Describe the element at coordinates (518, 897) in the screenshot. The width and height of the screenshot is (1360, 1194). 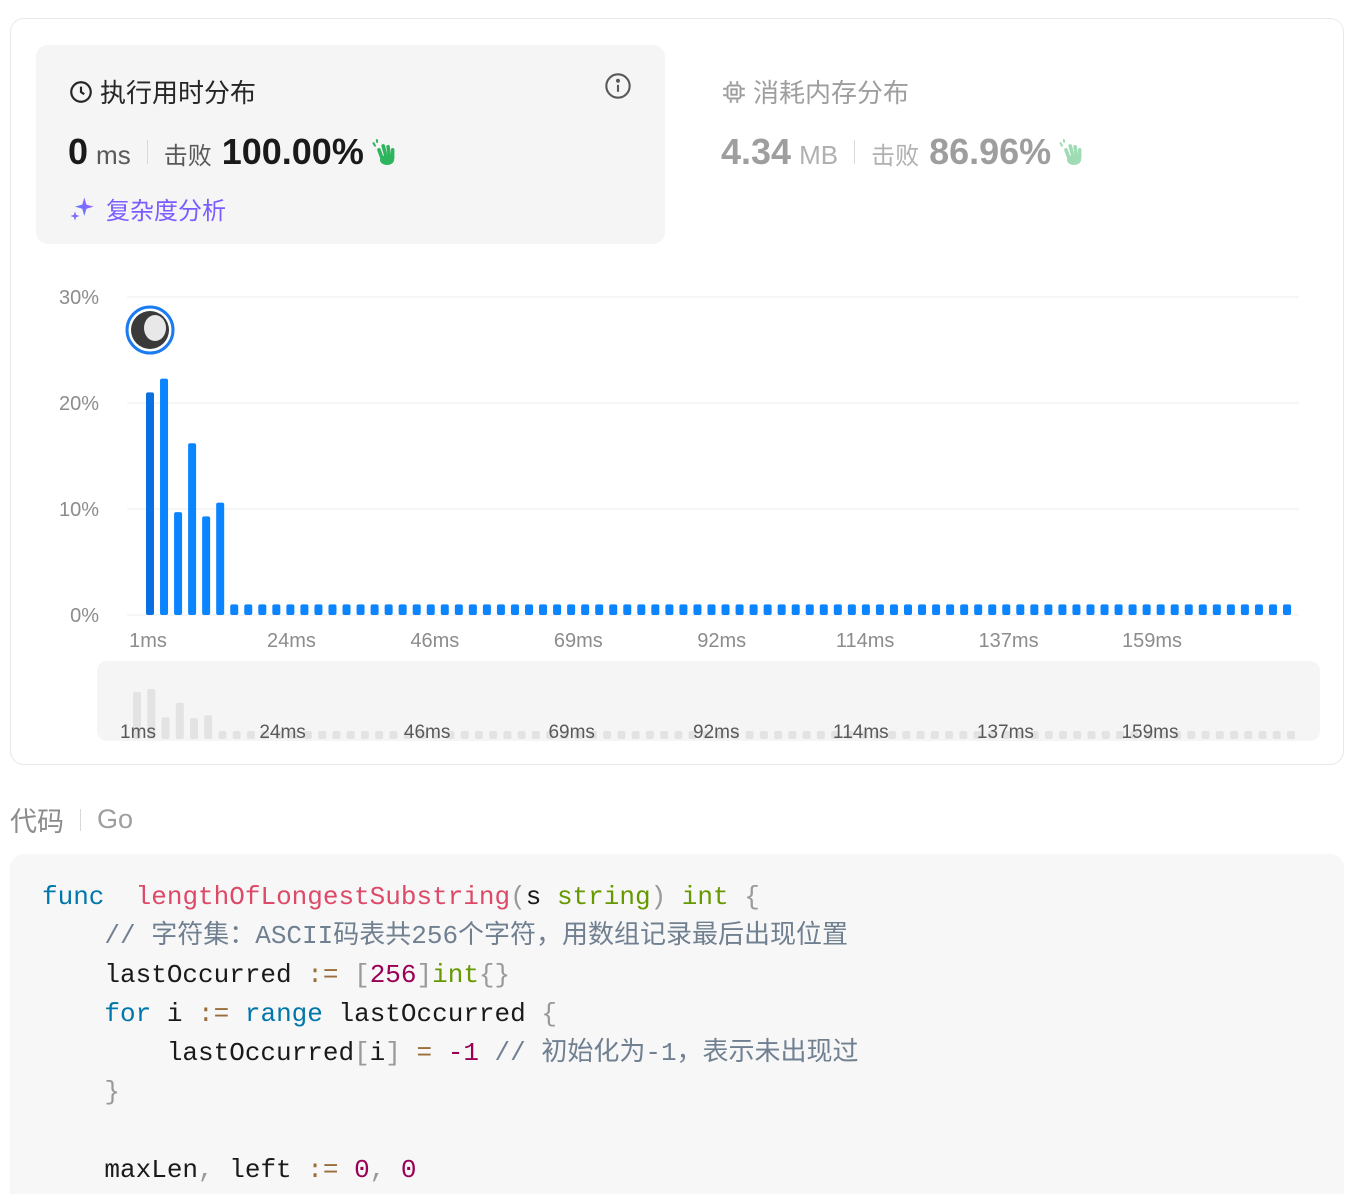
I see `code-token: (` at that location.